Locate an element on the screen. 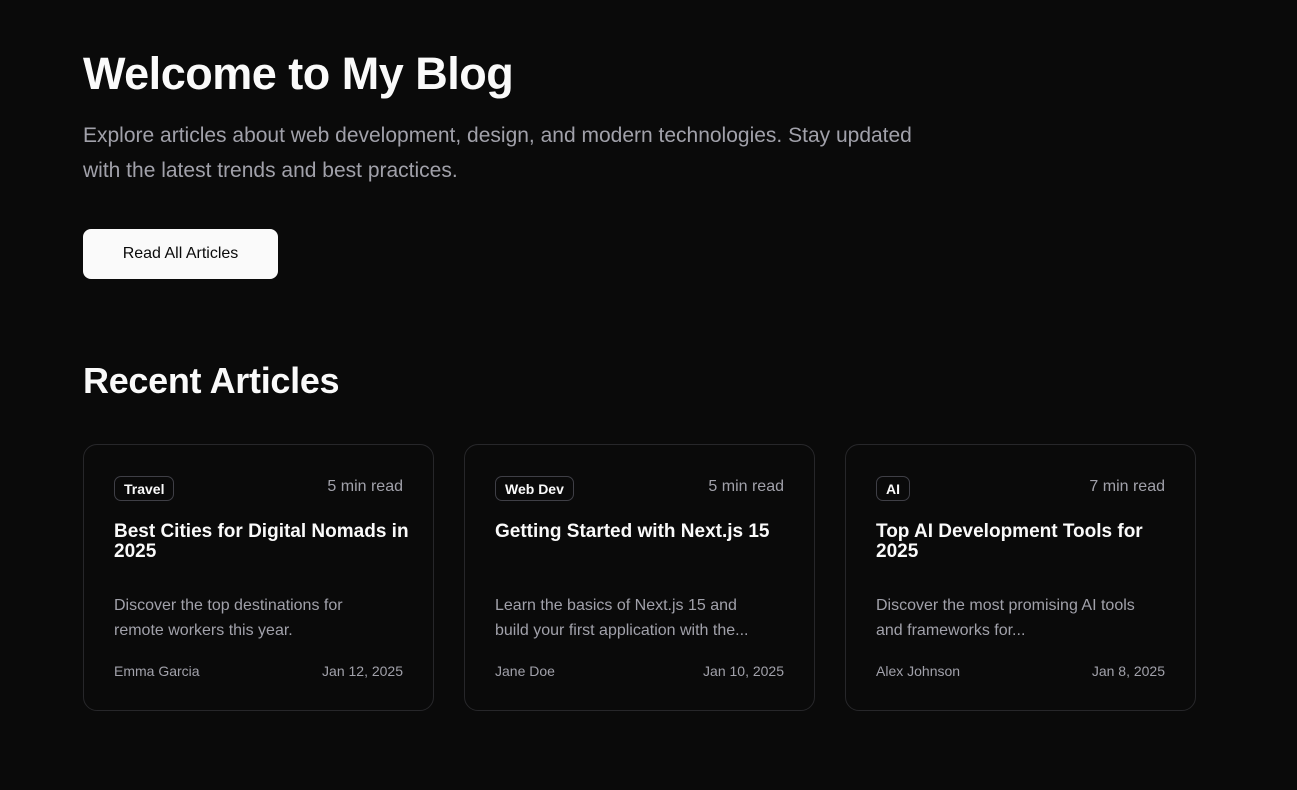 This screenshot has height=790, width=1297. read-all-articles-button: Read All Articles is located at coordinates (180, 254).